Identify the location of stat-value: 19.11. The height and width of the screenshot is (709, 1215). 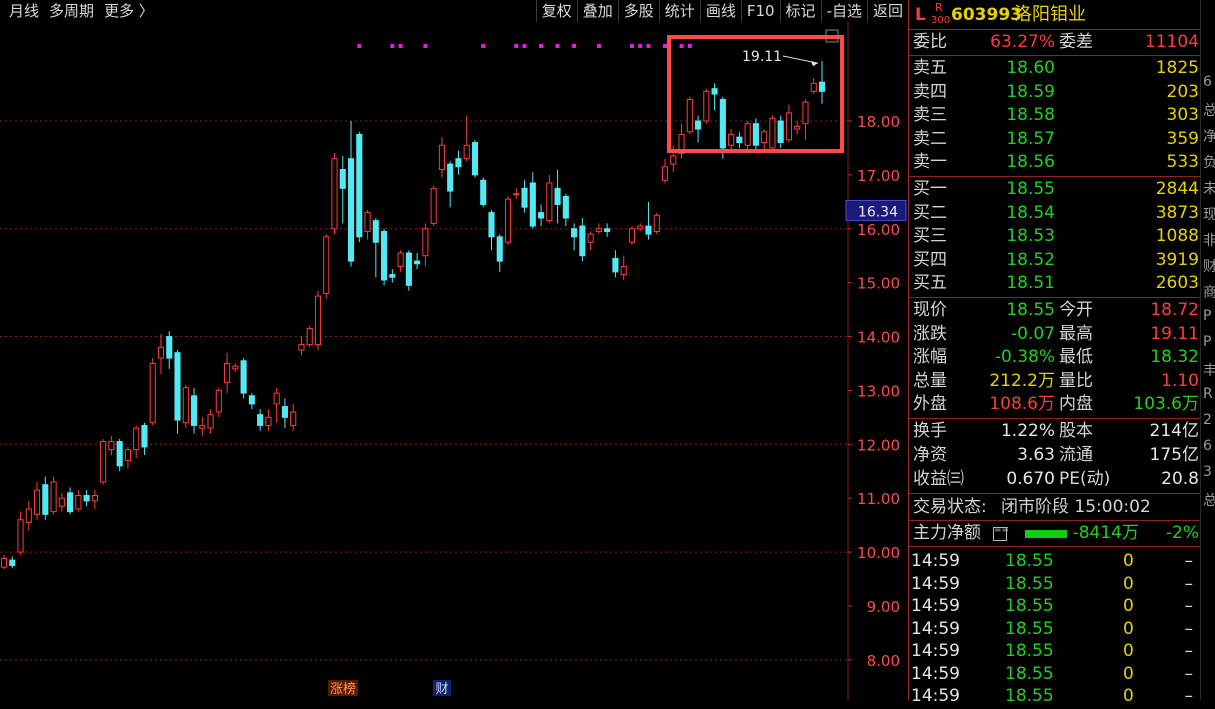
(1174, 333).